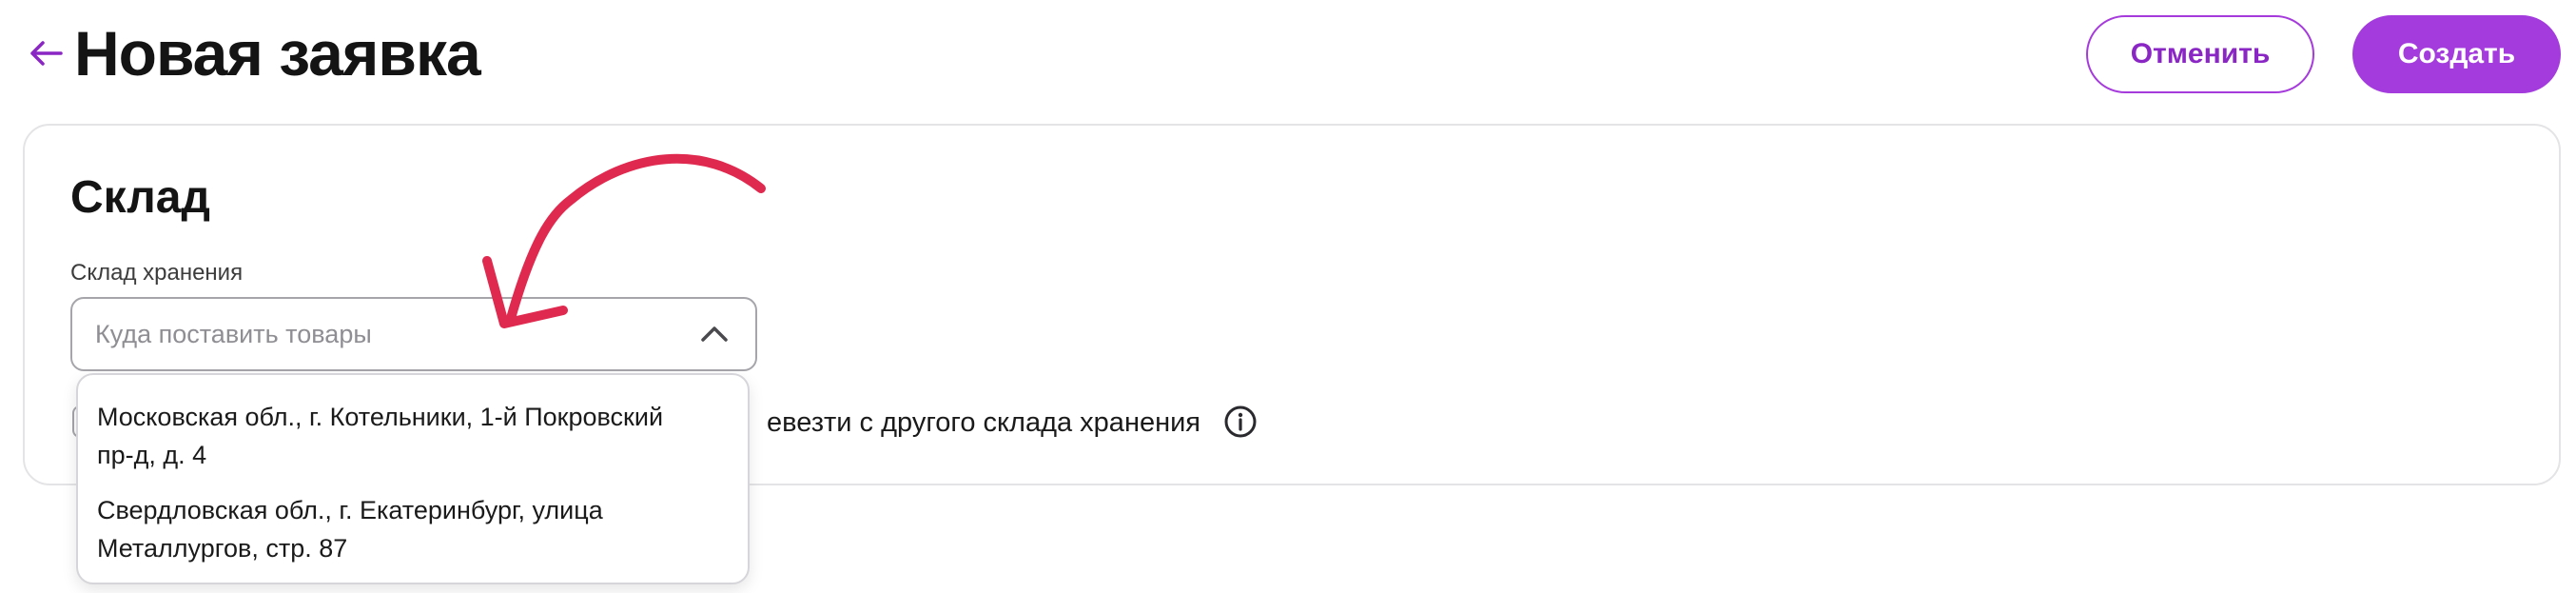 The width and height of the screenshot is (2576, 593). I want to click on cancel-button: Отменить, so click(2200, 54).